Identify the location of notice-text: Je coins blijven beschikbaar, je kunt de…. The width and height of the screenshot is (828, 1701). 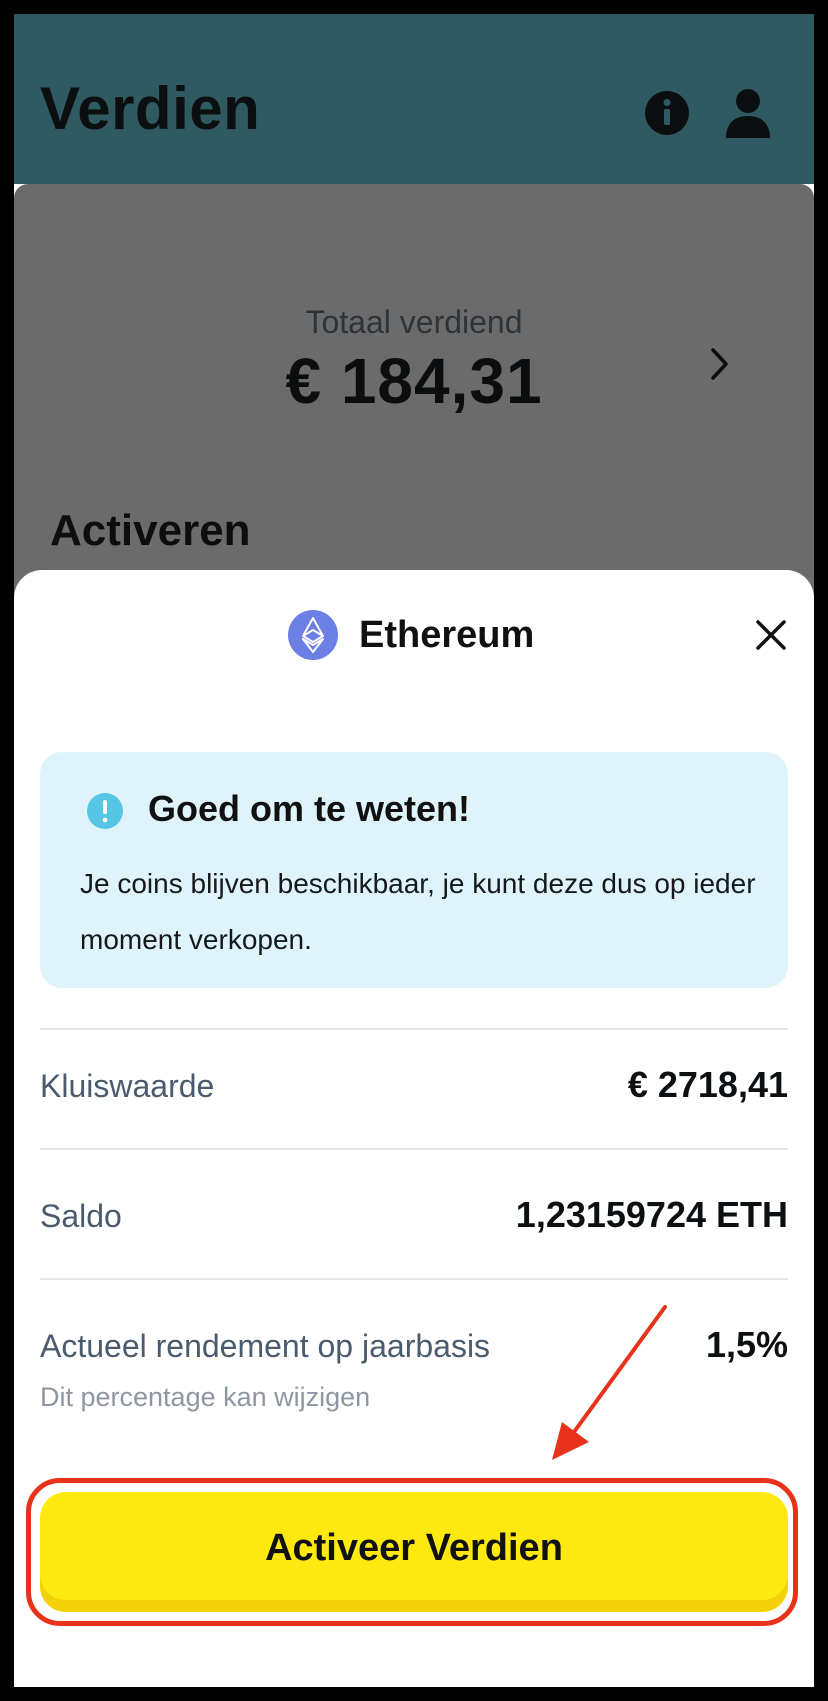
(418, 911).